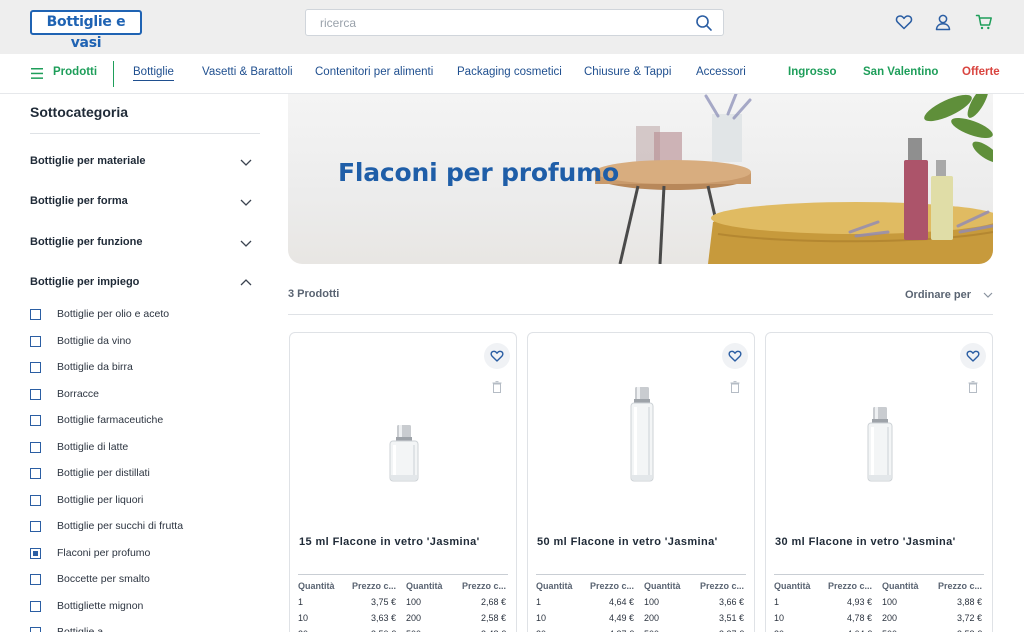 The height and width of the screenshot is (632, 1024). Describe the element at coordinates (943, 22) in the screenshot. I see `user-icon` at that location.